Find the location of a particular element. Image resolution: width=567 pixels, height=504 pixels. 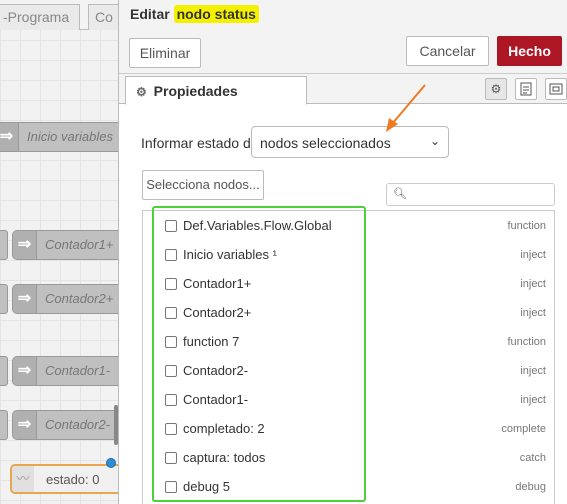

row-node-name: Def.Variables.Flow.Global is located at coordinates (257, 225).